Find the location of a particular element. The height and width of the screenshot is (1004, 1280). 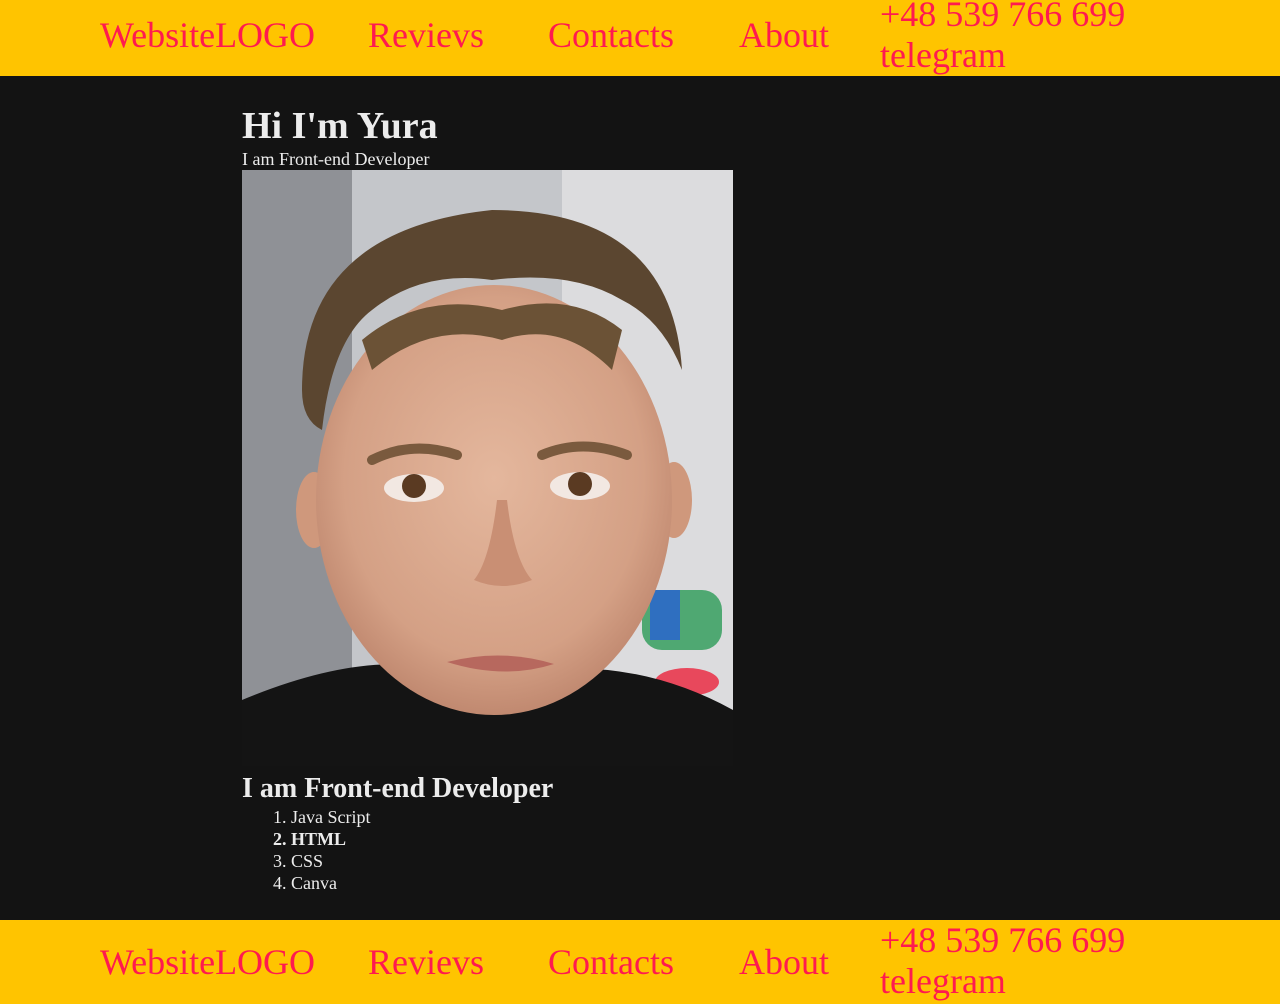

skill-item: CSS is located at coordinates (512, 861).